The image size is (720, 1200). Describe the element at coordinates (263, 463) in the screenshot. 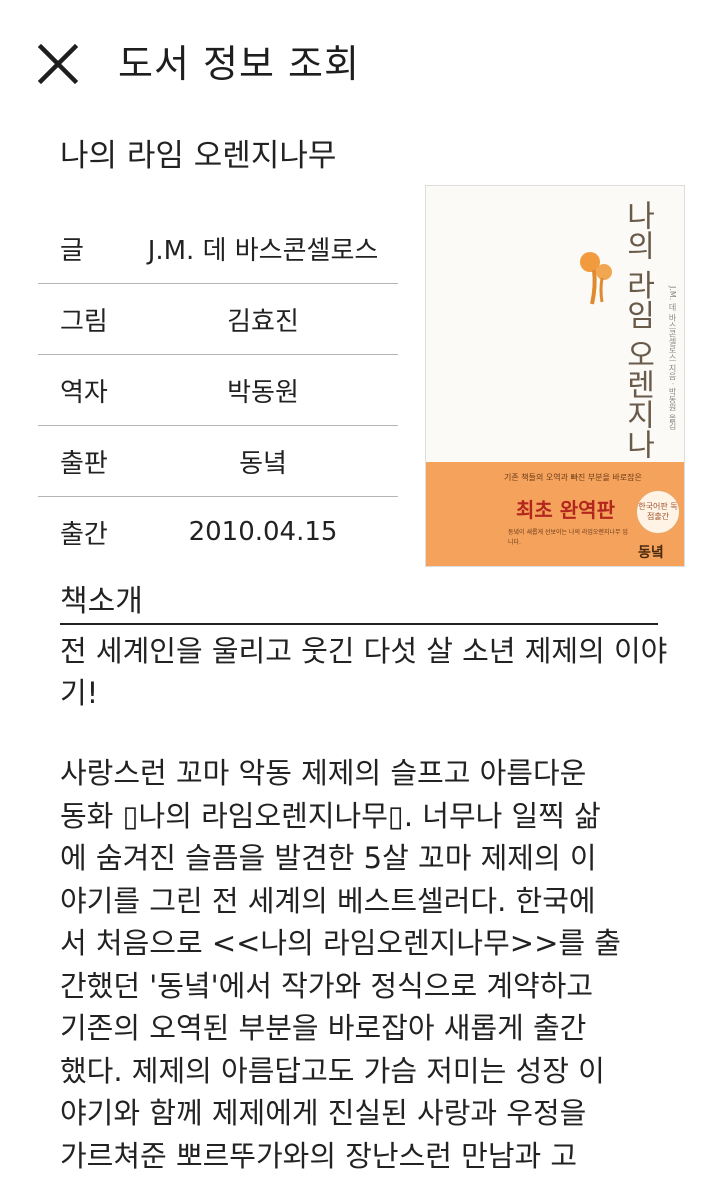

I see `info-value: 동녘` at that location.